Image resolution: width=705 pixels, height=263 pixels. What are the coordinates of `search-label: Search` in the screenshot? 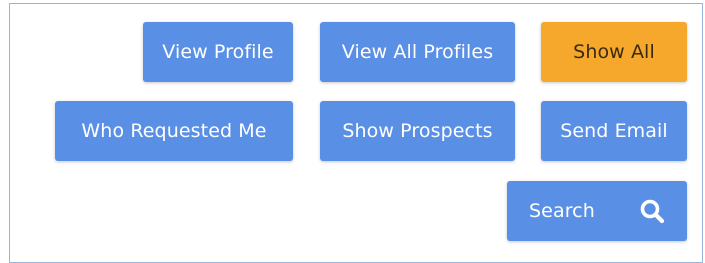 It's located at (562, 211).